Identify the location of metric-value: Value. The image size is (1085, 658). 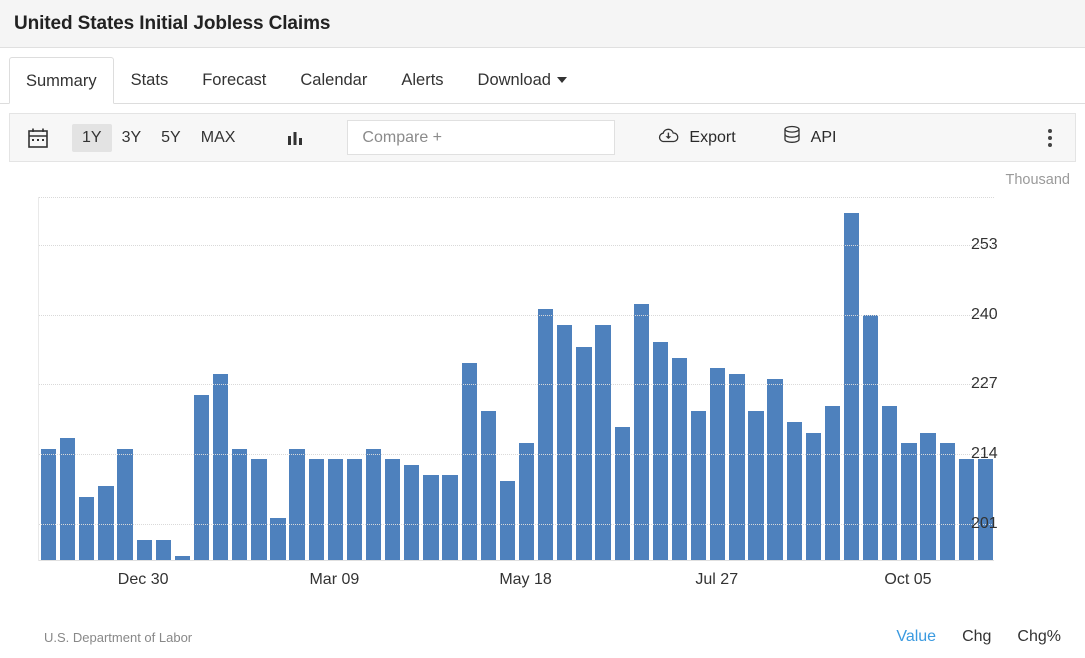
(916, 637).